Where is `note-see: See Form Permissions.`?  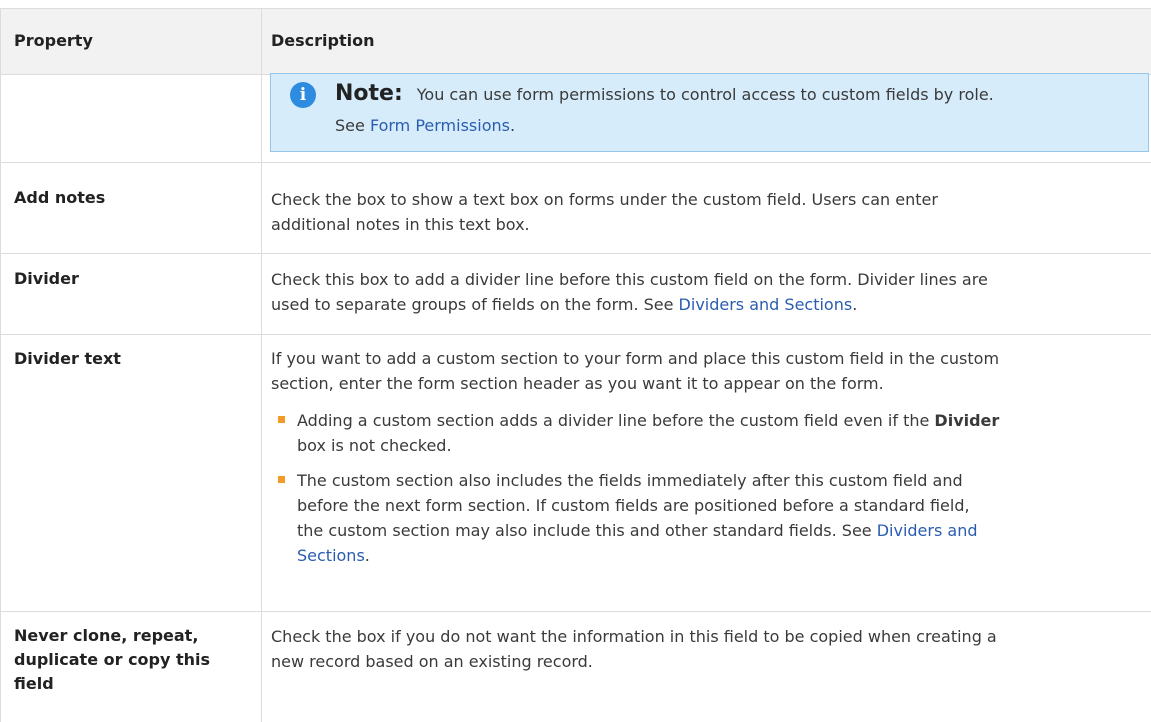 note-see: See Form Permissions. is located at coordinates (425, 125).